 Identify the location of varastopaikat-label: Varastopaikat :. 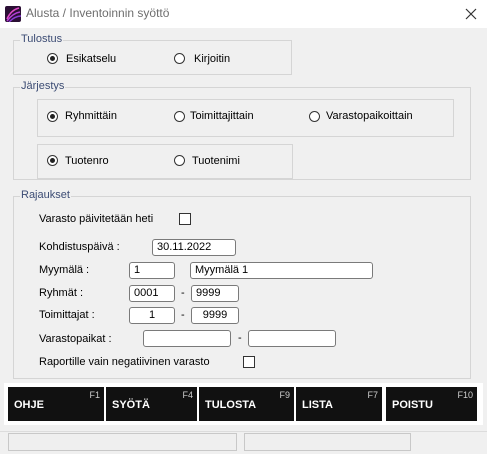
(75, 339).